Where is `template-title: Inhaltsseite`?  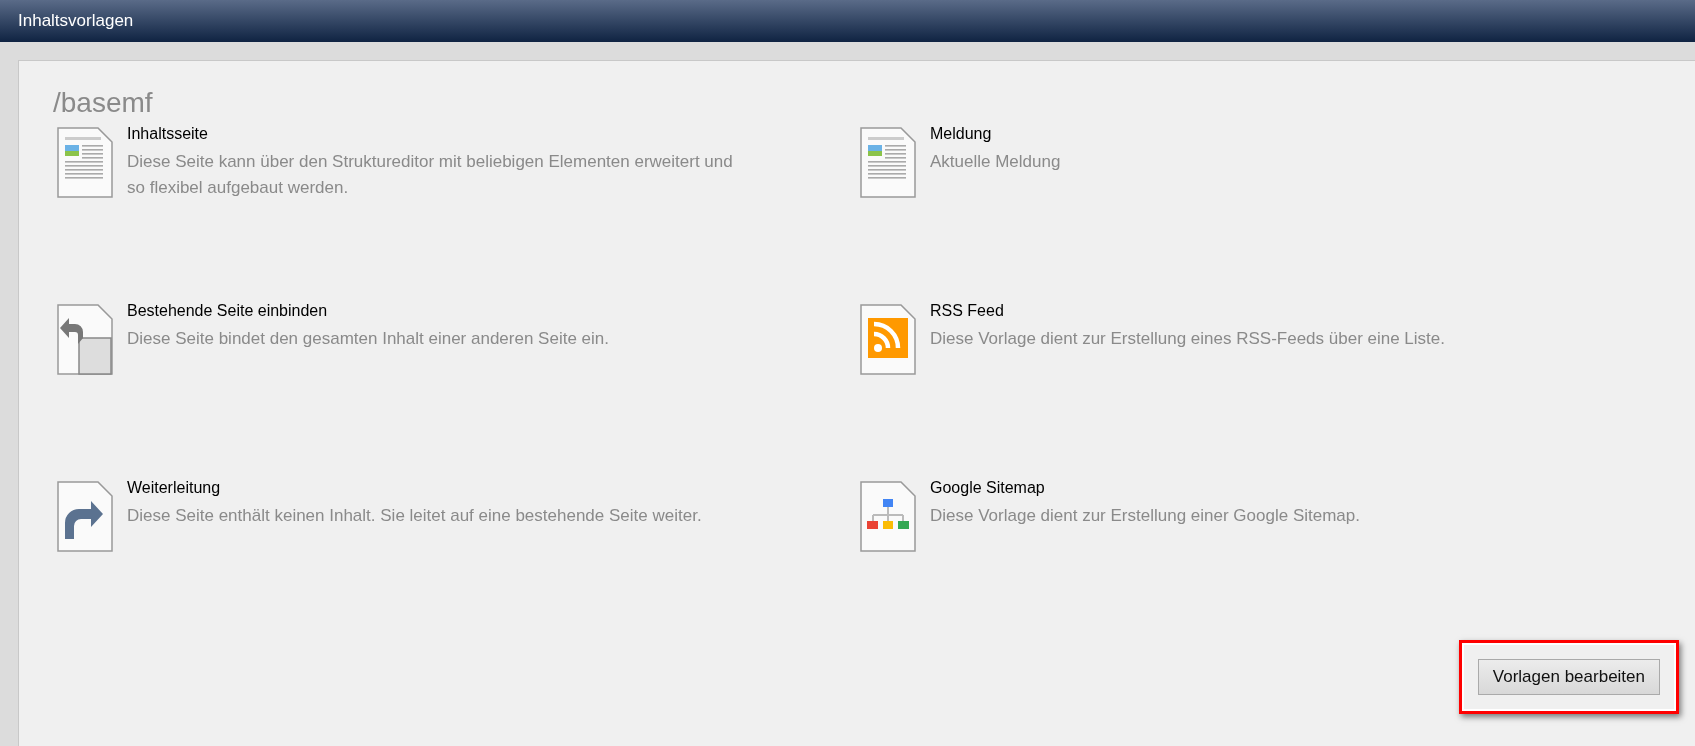
template-title: Inhaltsseite is located at coordinates (437, 134).